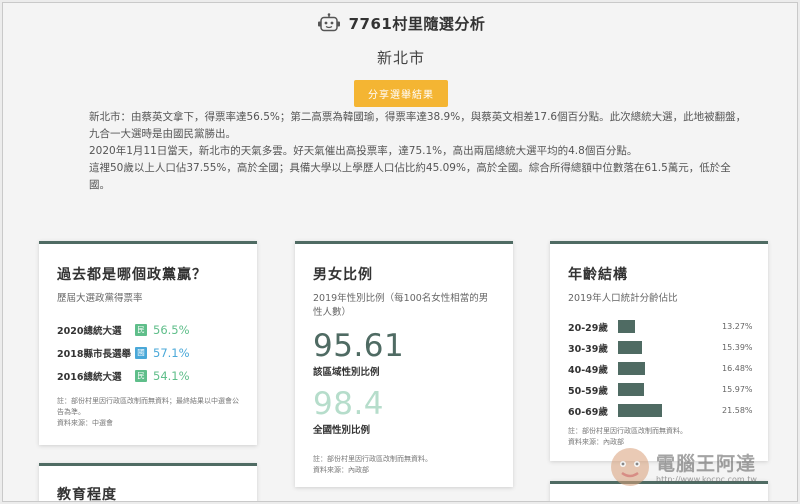  I want to click on card-title: 男女比例, so click(343, 275).